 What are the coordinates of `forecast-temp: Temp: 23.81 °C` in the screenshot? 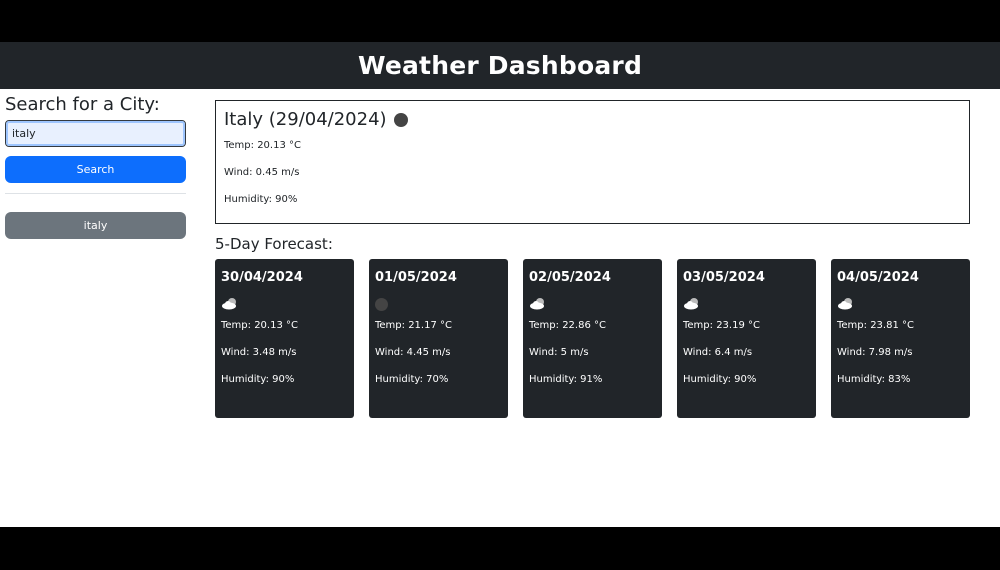 It's located at (875, 325).